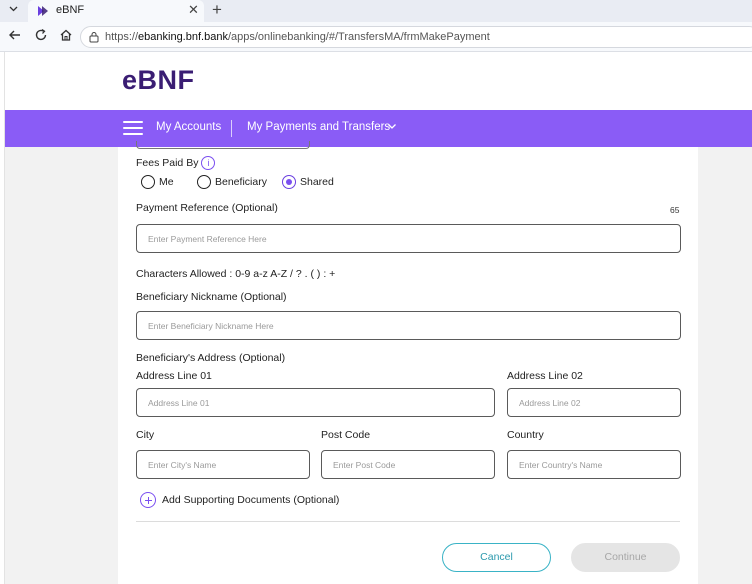 The height and width of the screenshot is (584, 752). I want to click on site-info-lock-icon, so click(94, 37).